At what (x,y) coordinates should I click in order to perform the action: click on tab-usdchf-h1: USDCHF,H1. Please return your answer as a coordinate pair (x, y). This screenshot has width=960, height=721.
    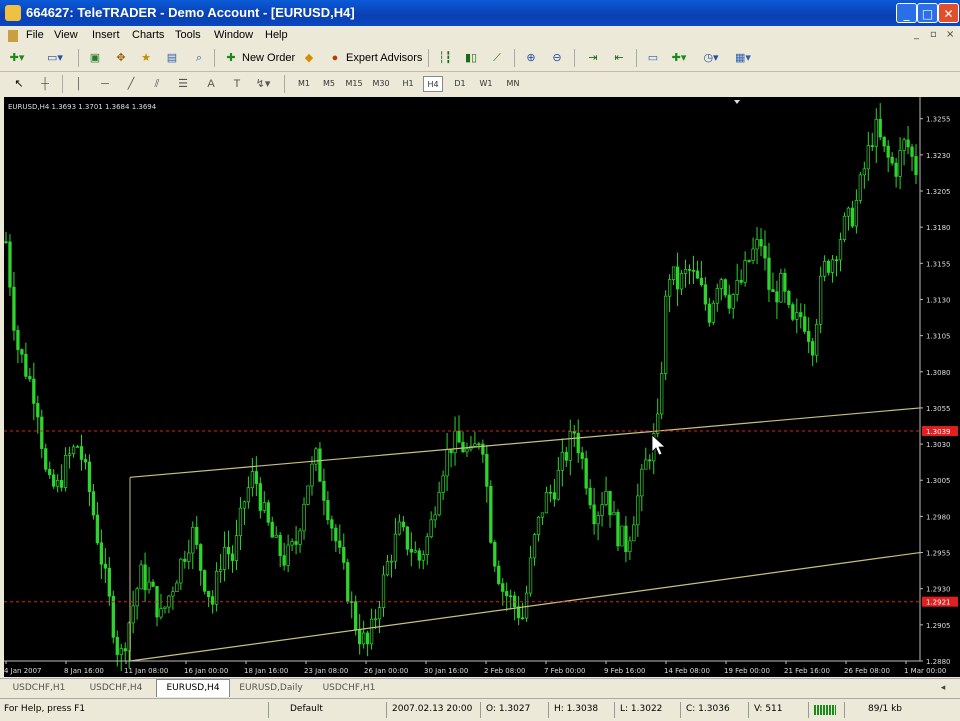
    Looking at the image, I should click on (39, 688).